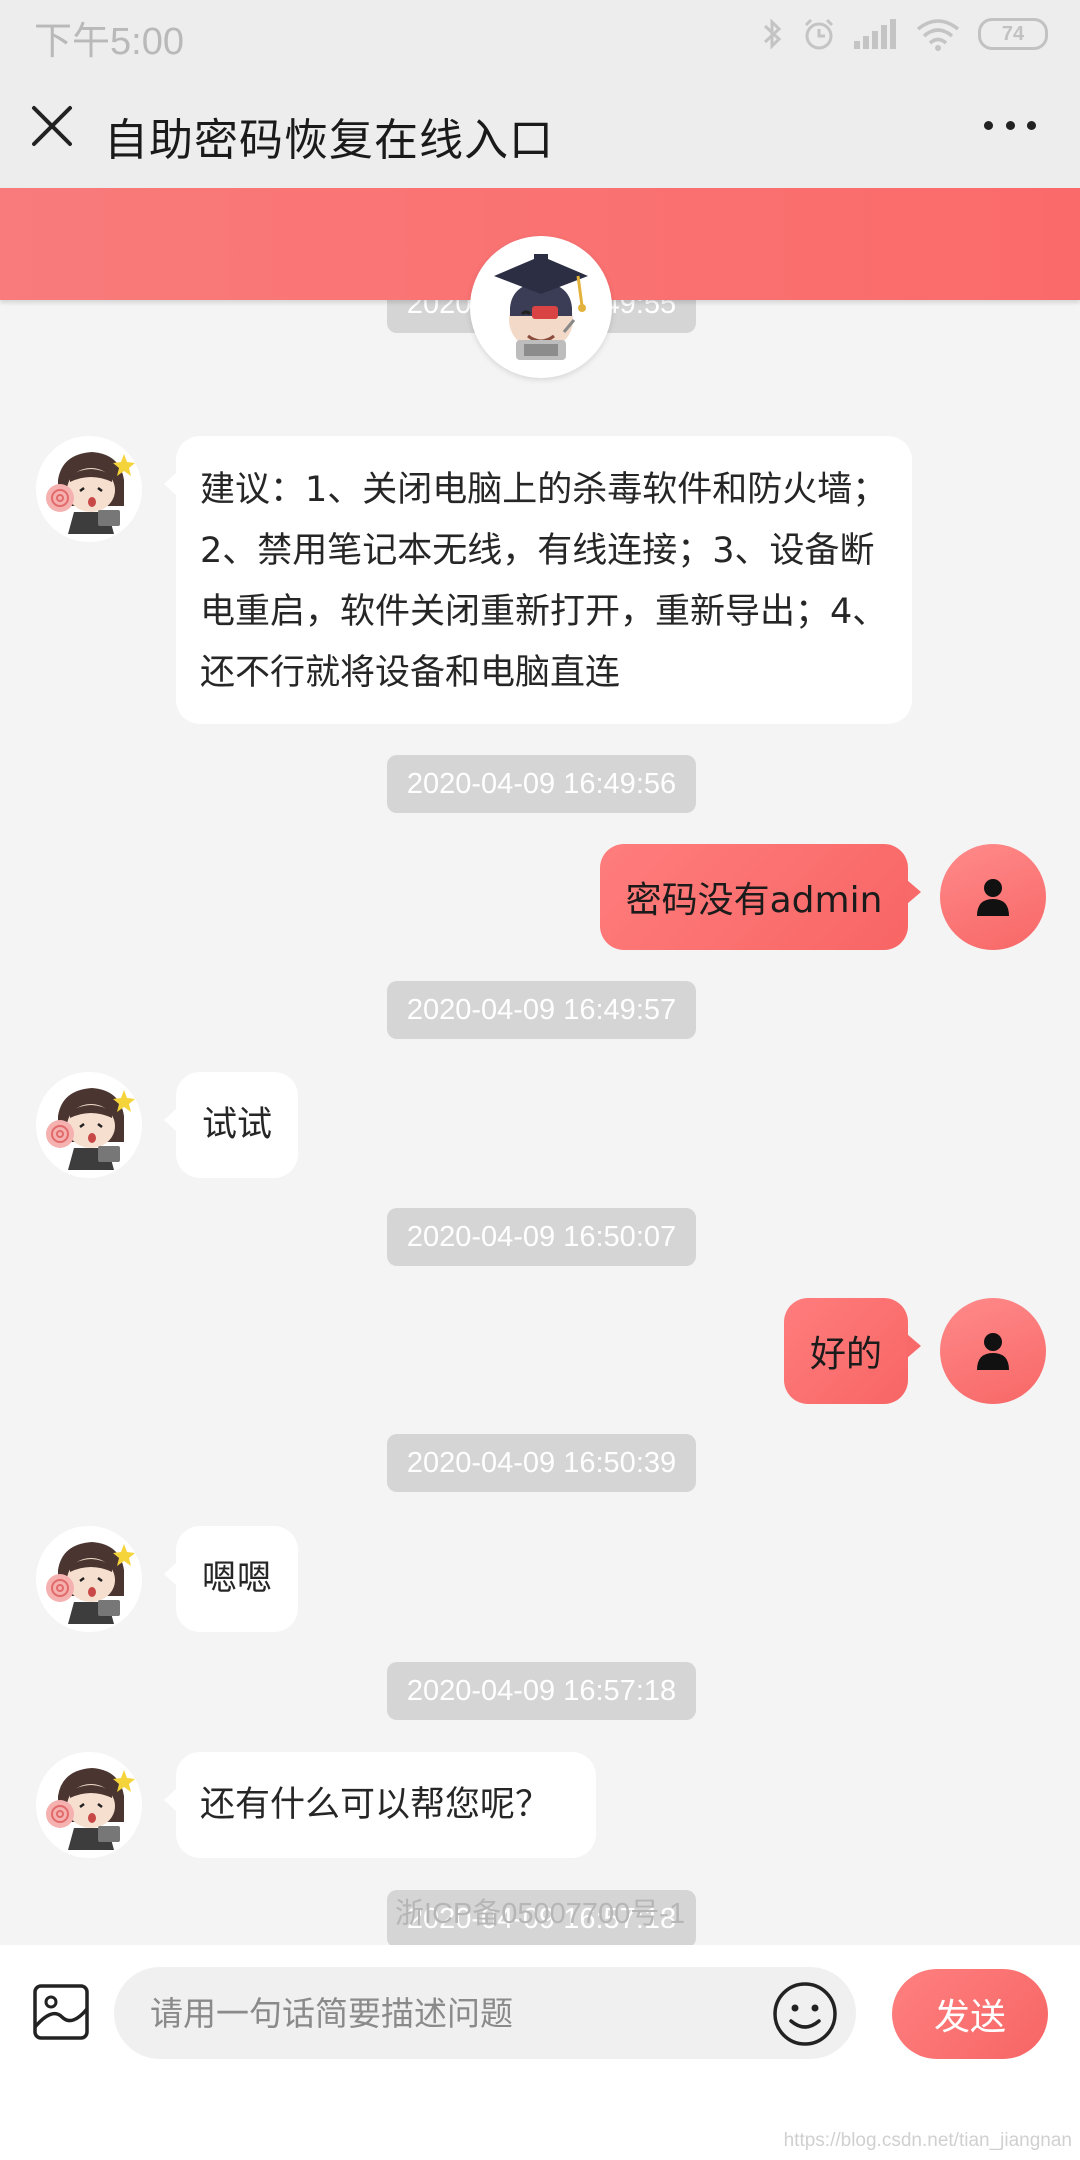 The height and width of the screenshot is (2160, 1080). Describe the element at coordinates (450, 2013) in the screenshot. I see `message-input` at that location.